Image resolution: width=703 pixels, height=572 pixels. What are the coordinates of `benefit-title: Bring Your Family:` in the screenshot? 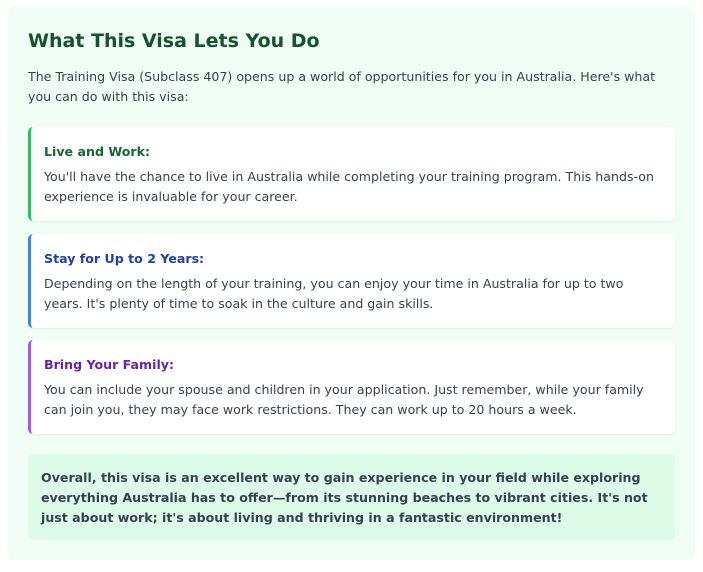 It's located at (109, 364).